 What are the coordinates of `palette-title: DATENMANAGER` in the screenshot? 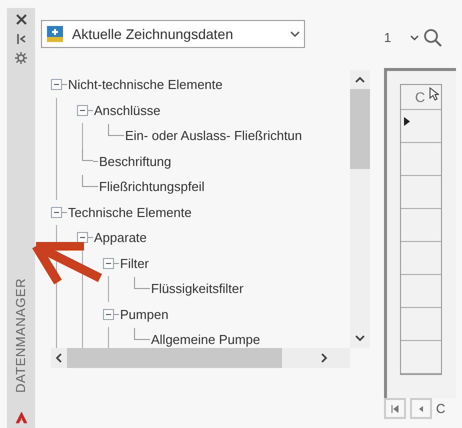 It's located at (21, 335).